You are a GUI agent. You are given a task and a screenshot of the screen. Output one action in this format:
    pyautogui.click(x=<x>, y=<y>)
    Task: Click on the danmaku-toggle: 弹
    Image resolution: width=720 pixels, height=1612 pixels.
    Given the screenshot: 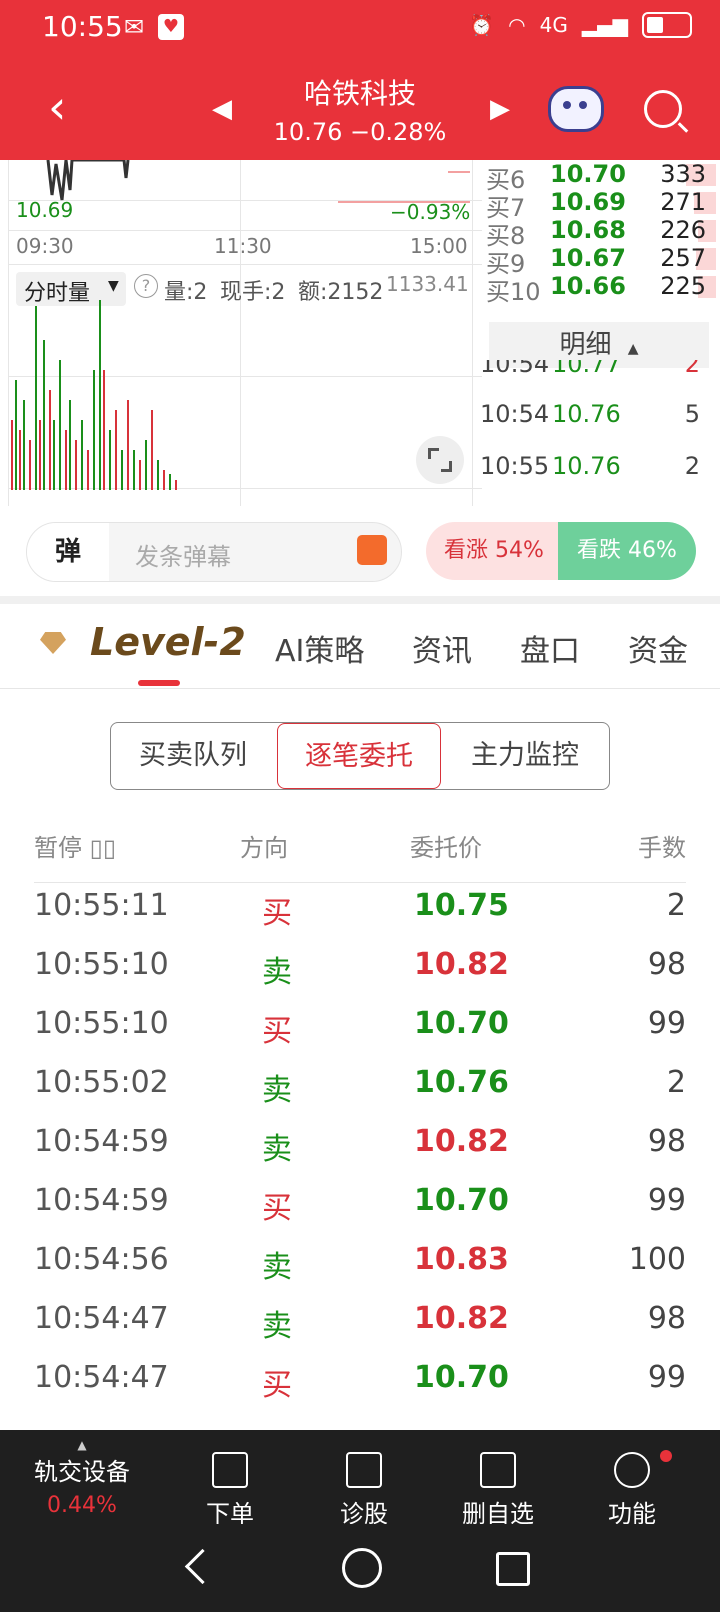 What is the action you would take?
    pyautogui.click(x=68, y=552)
    